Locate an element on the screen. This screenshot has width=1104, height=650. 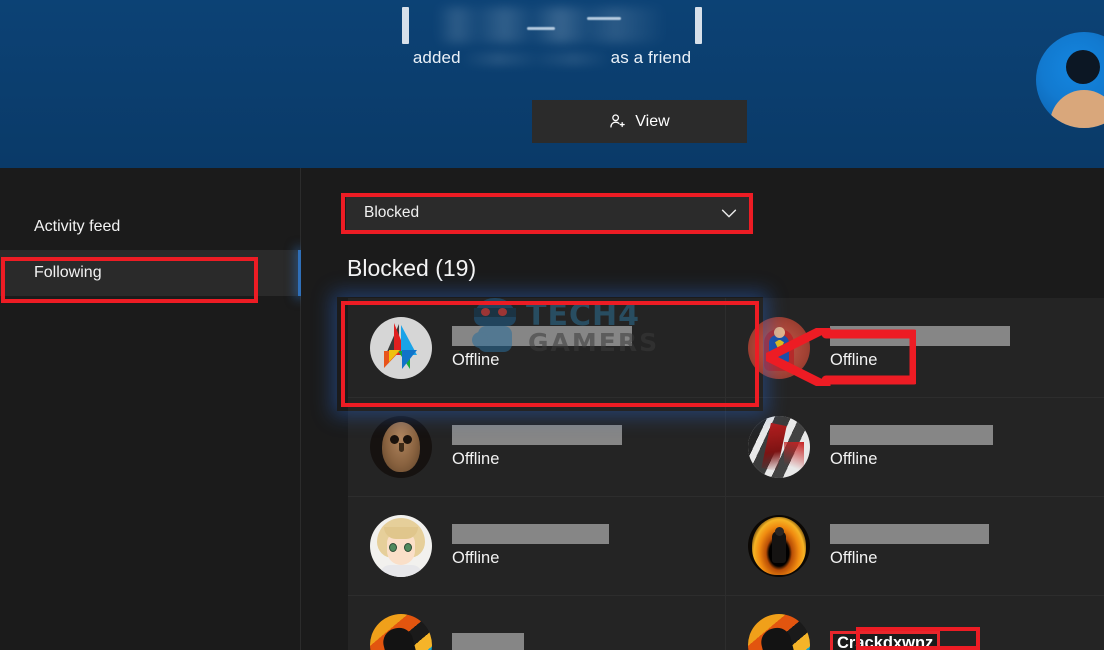
red-white-character-avatar is located at coordinates (779, 447).